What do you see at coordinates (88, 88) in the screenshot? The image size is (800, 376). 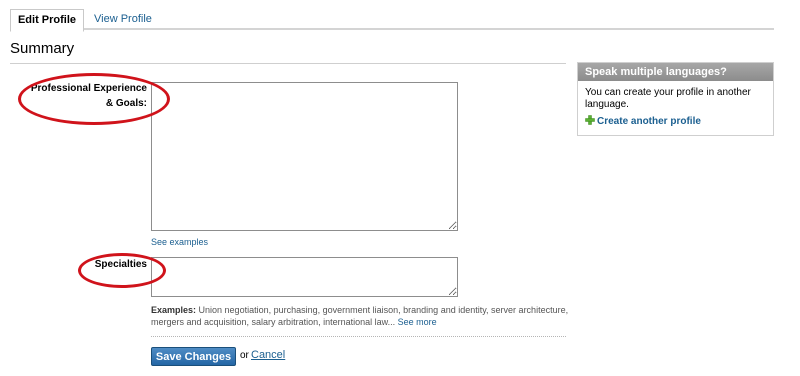 I see `experience-label-line1: Professional Experience` at bounding box center [88, 88].